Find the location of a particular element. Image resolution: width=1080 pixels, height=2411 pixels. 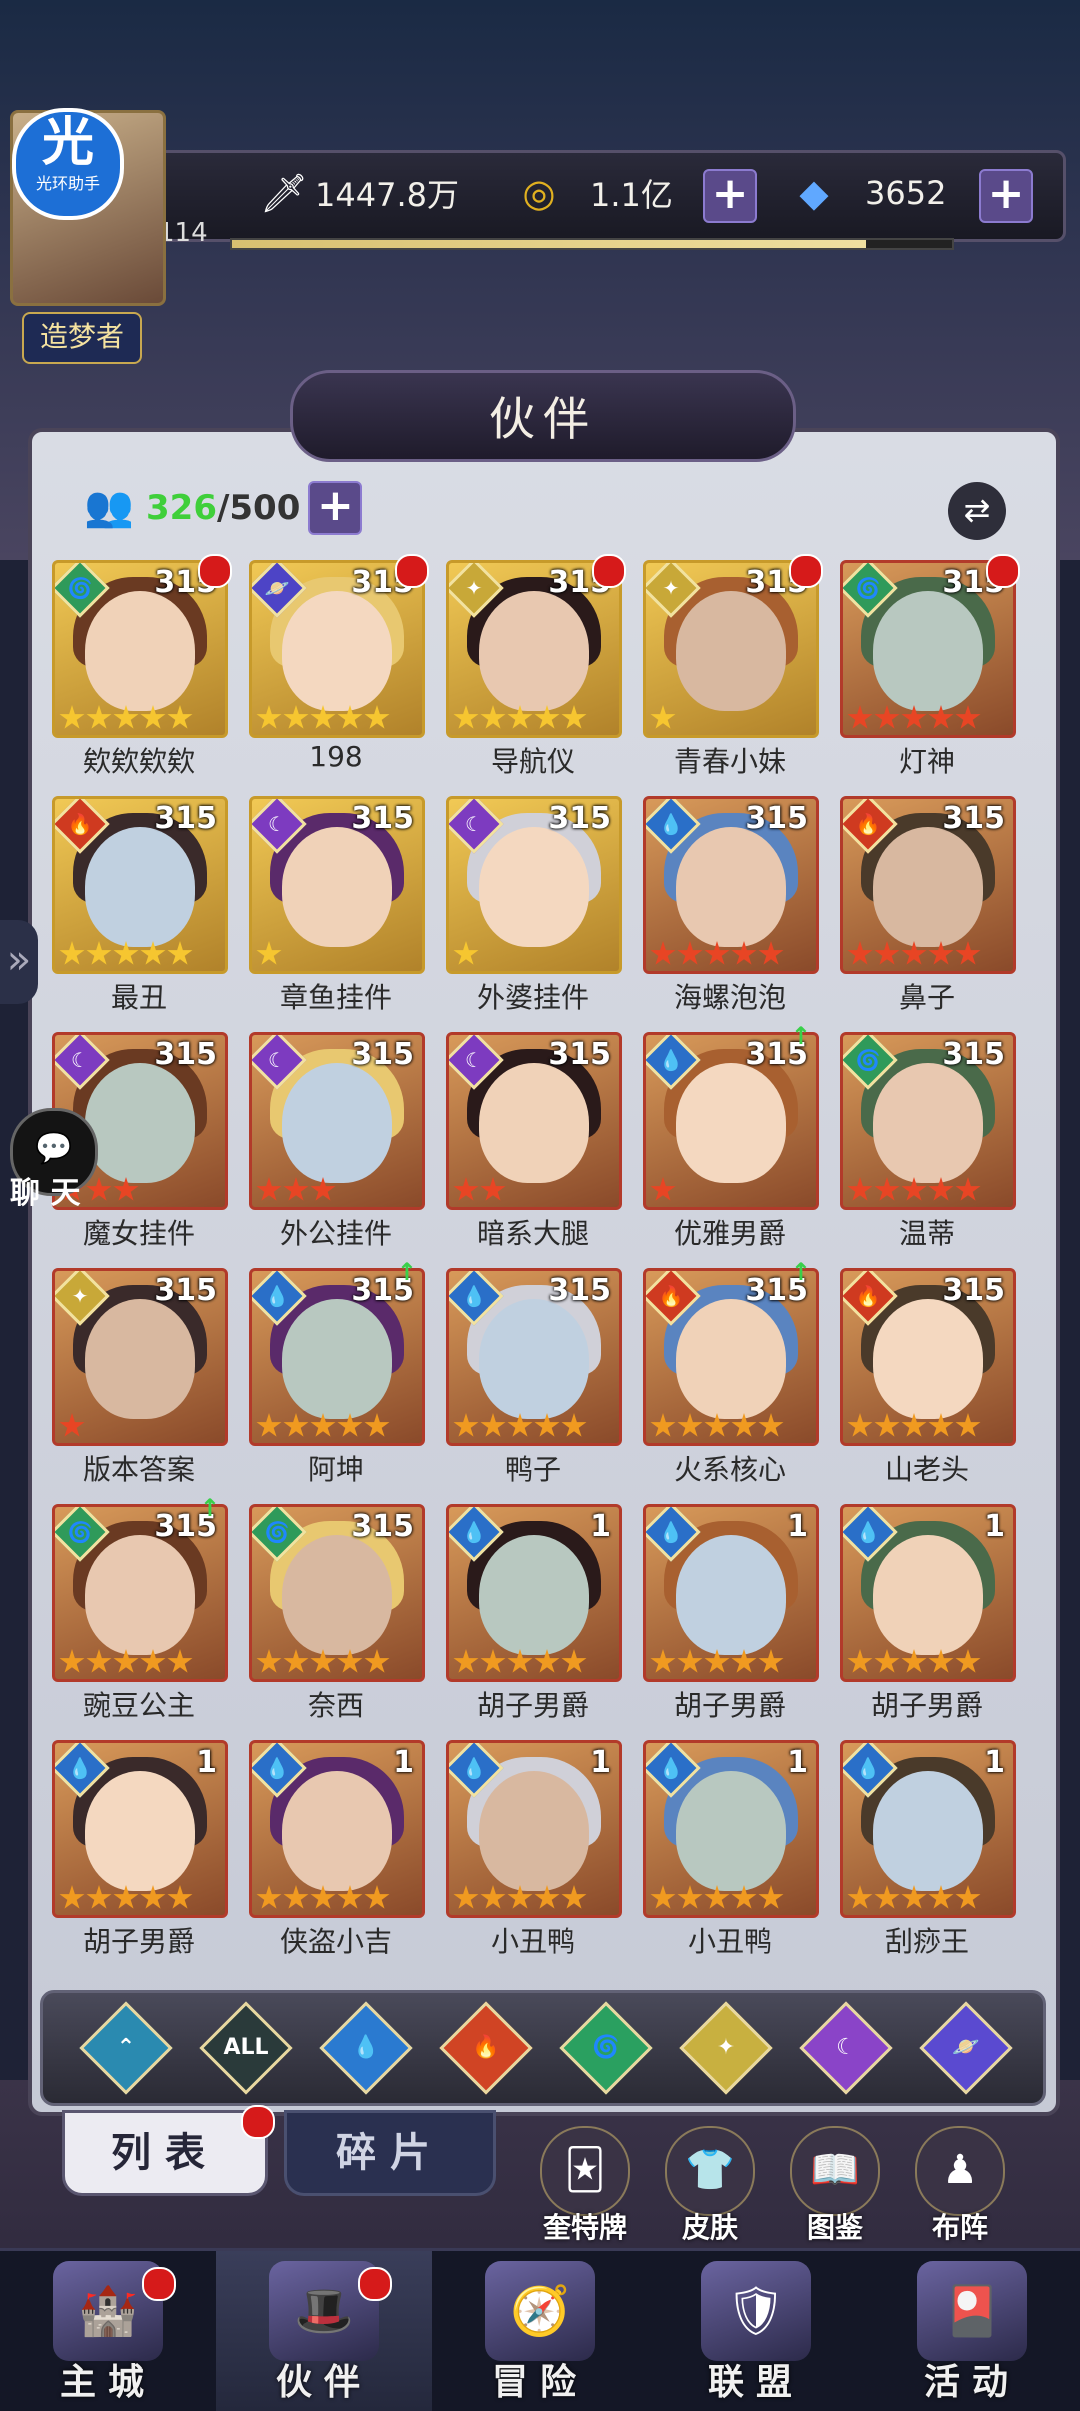

partner-card: 💧 315 ↑ 优雅男爵 is located at coordinates (731, 1136).